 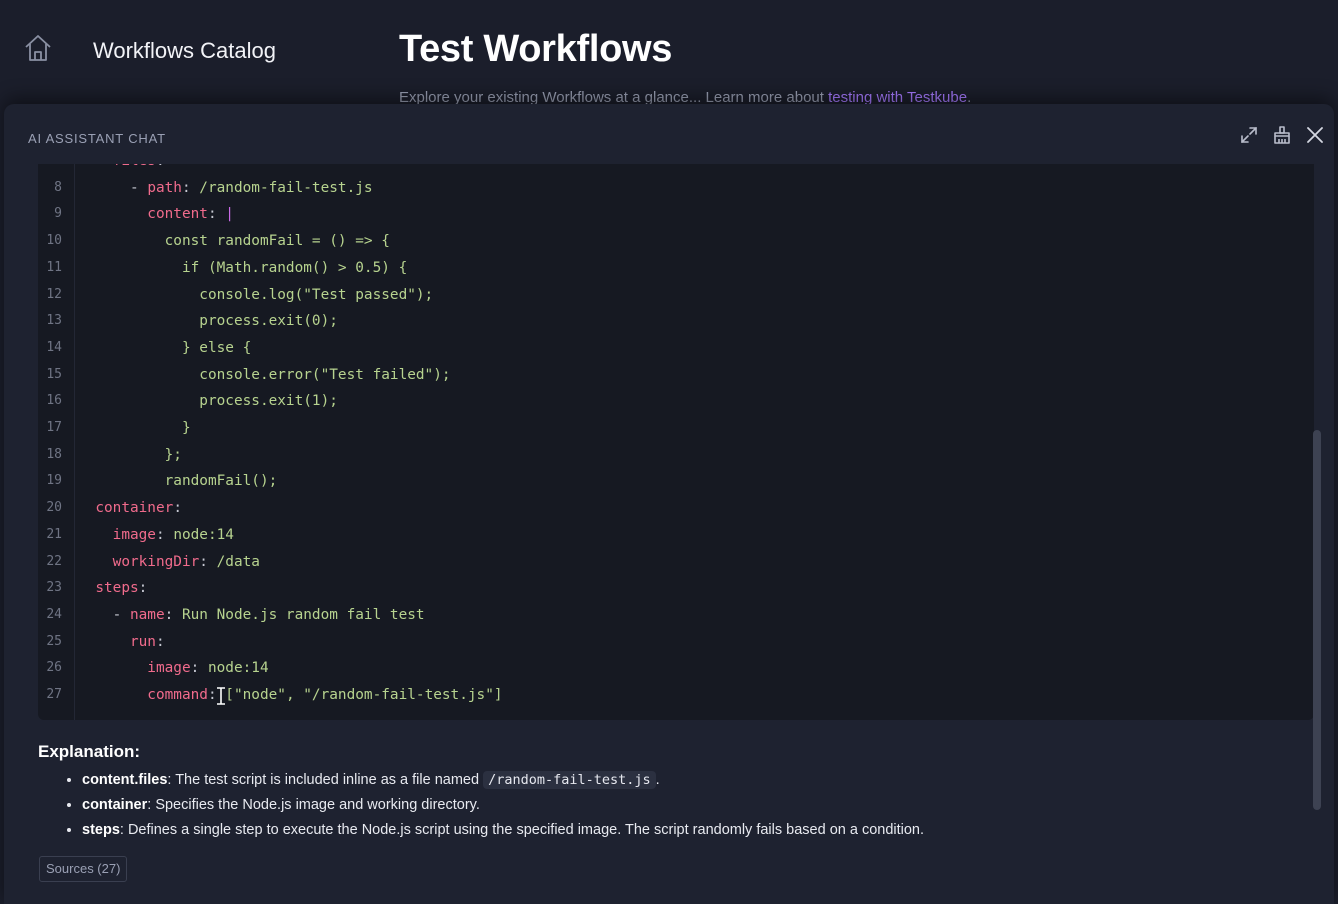 I want to click on code-text: if (Math.random() > 0.5) {, so click(x=242, y=268).